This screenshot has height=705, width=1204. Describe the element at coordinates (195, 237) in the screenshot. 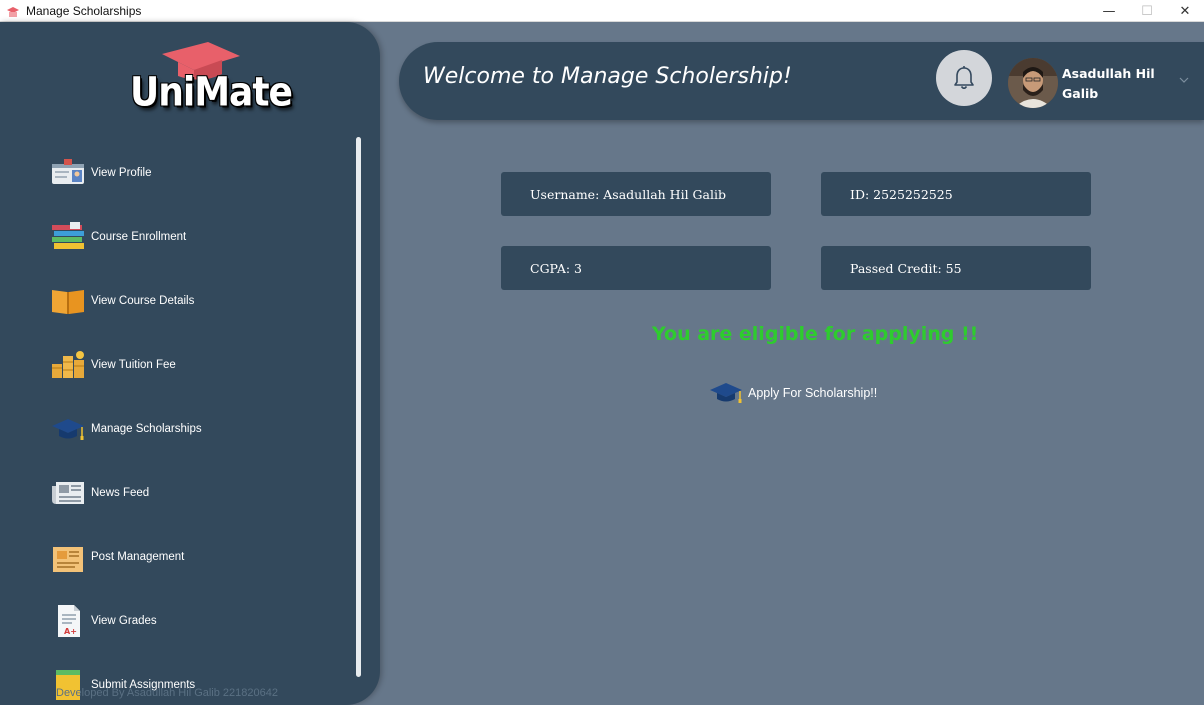

I see `sidebar-item-course-enrollment: Course Enrollment` at that location.